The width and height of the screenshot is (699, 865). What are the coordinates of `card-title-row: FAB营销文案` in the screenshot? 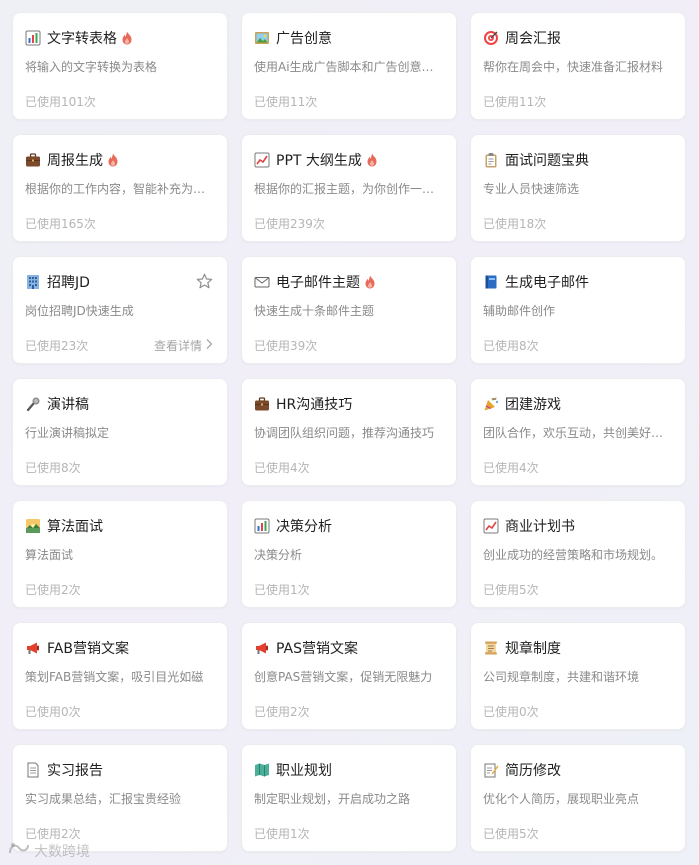 It's located at (120, 648).